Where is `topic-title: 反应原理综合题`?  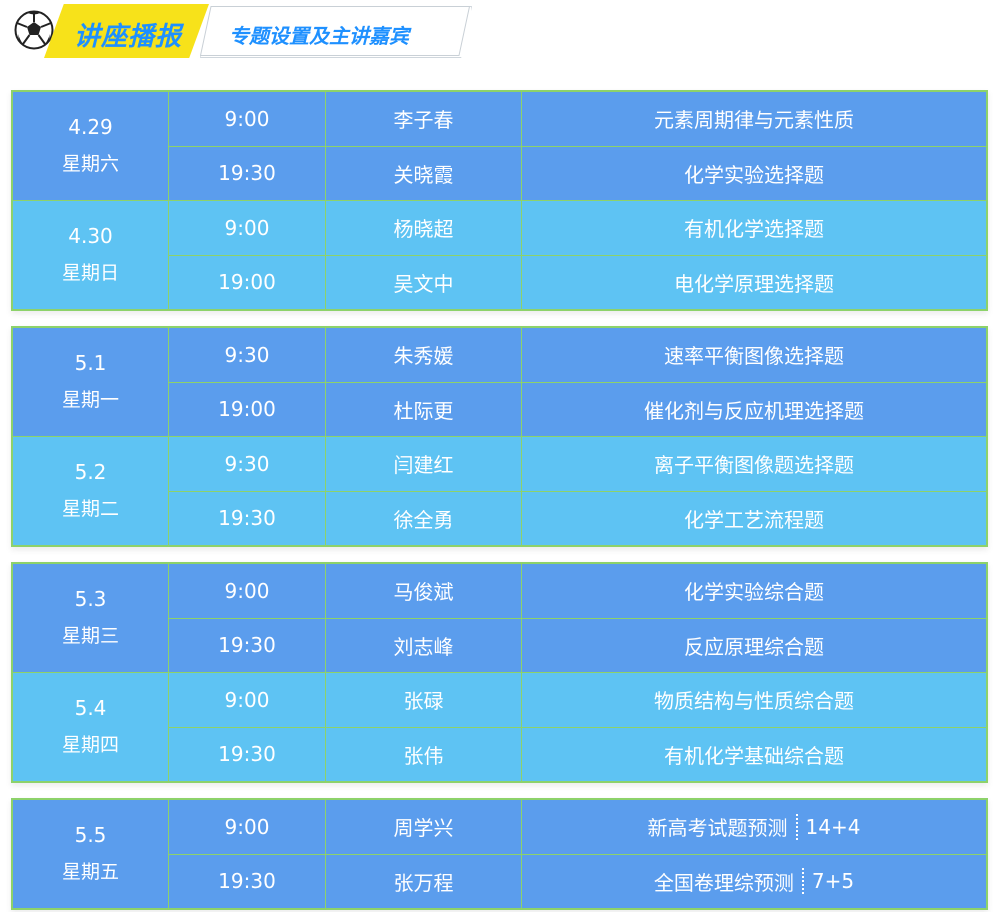
topic-title: 反应原理综合题 is located at coordinates (754, 646).